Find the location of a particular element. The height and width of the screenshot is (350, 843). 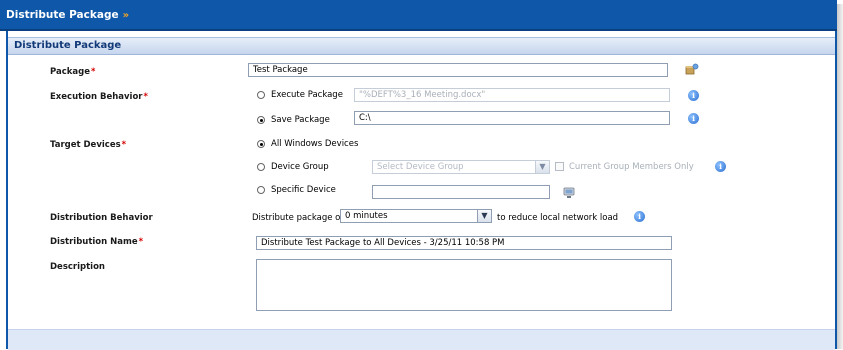

package-input: Test Package is located at coordinates (458, 70).